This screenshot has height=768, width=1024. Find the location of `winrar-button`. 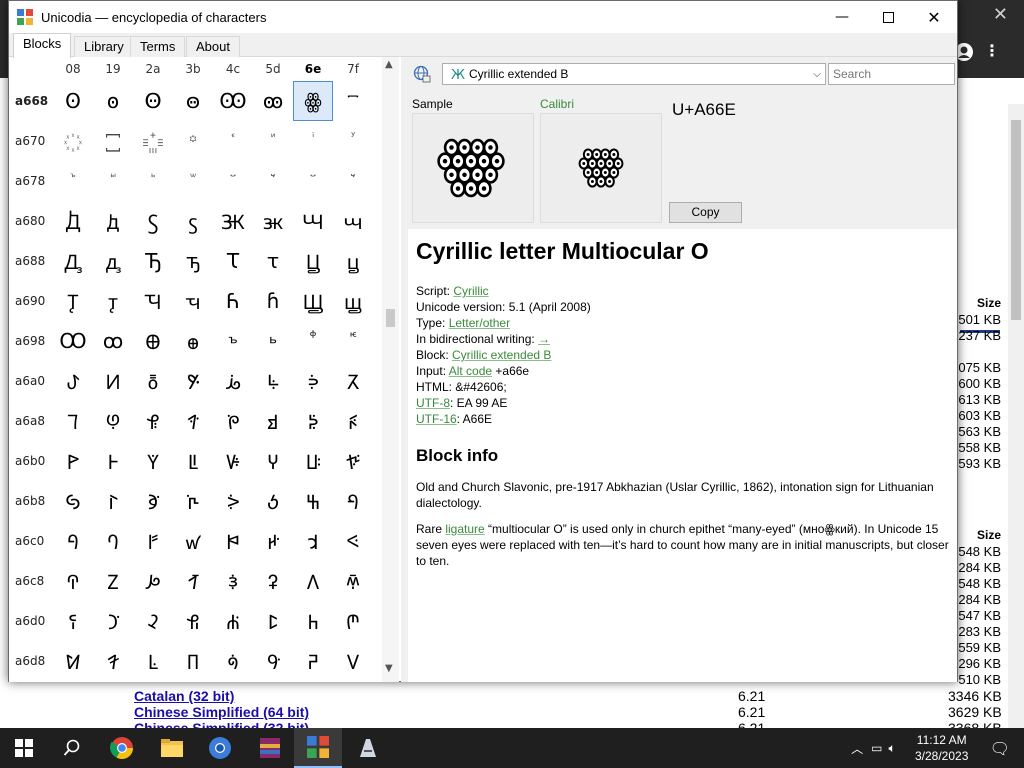

winrar-button is located at coordinates (270, 748).